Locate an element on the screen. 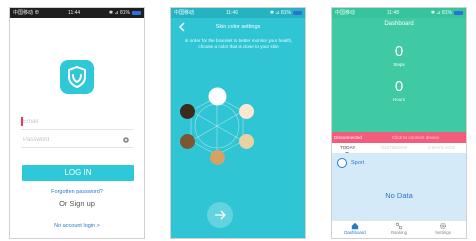 The image size is (476, 241). steps-value: 0 is located at coordinates (399, 51).